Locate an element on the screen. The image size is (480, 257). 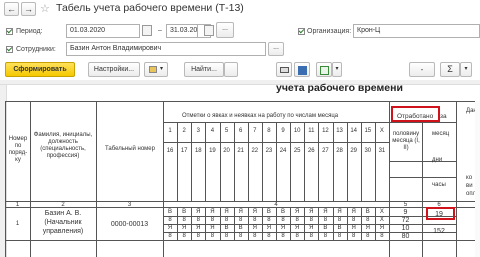
sum-button: Σ is located at coordinates (450, 69).